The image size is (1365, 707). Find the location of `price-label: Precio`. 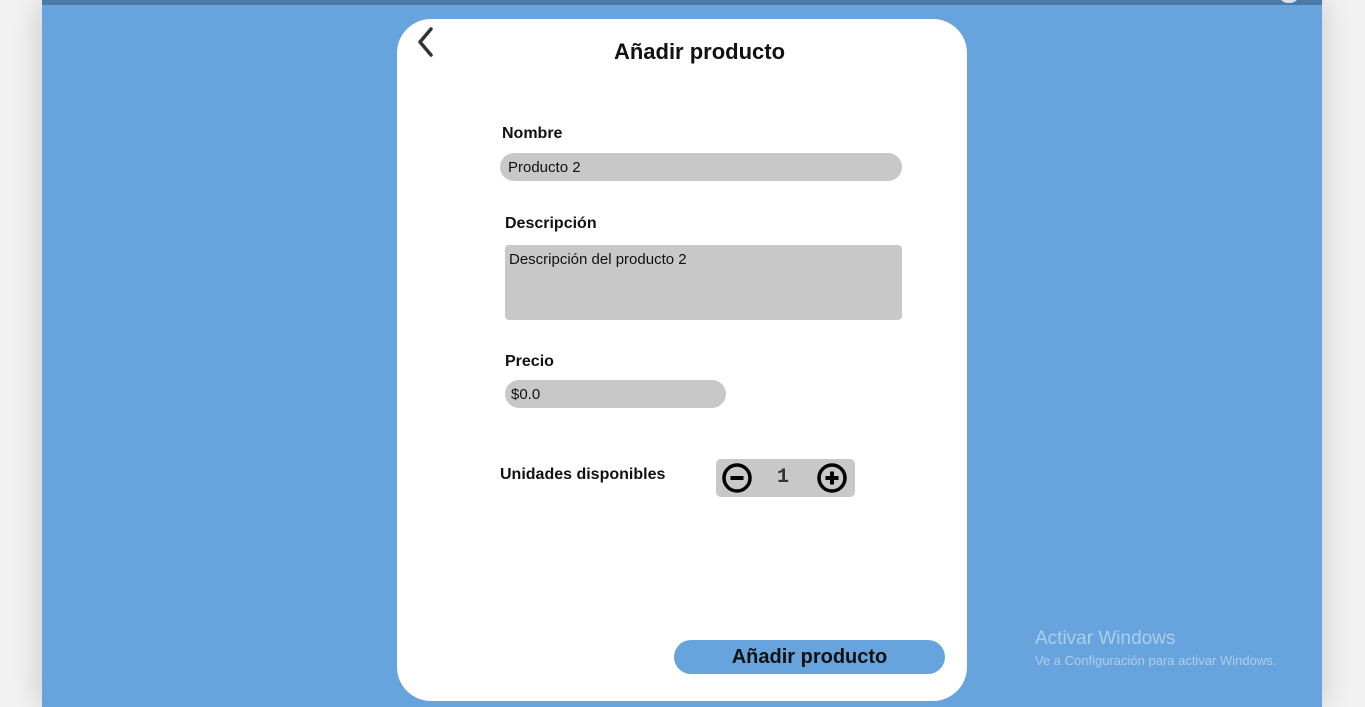

price-label: Precio is located at coordinates (529, 361).